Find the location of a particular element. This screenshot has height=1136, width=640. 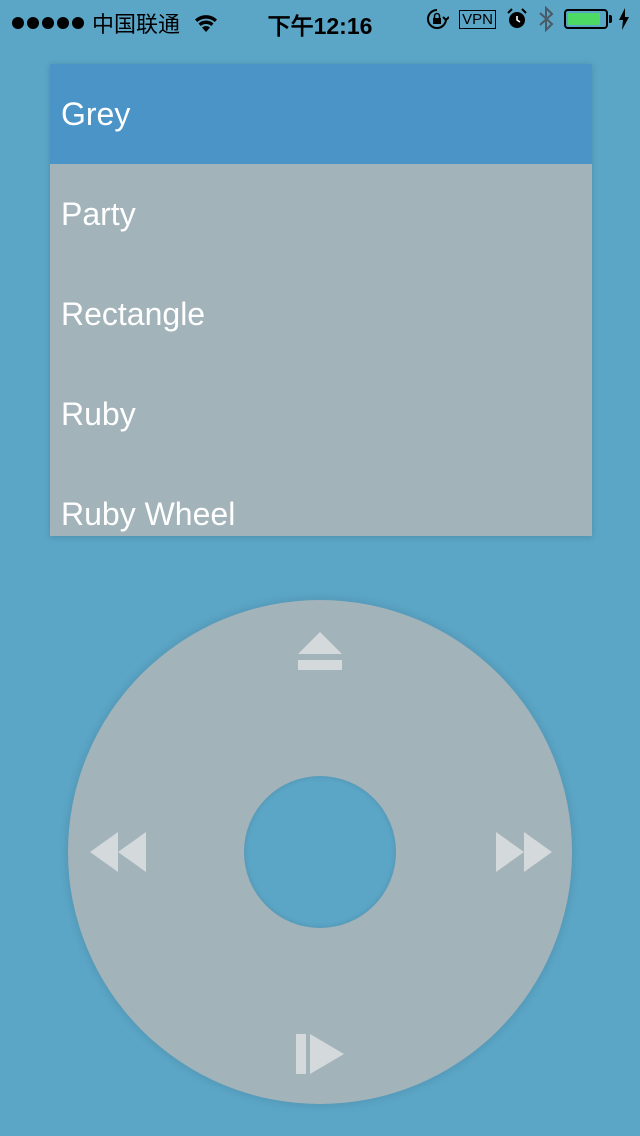

rewind-button is located at coordinates (118, 852).